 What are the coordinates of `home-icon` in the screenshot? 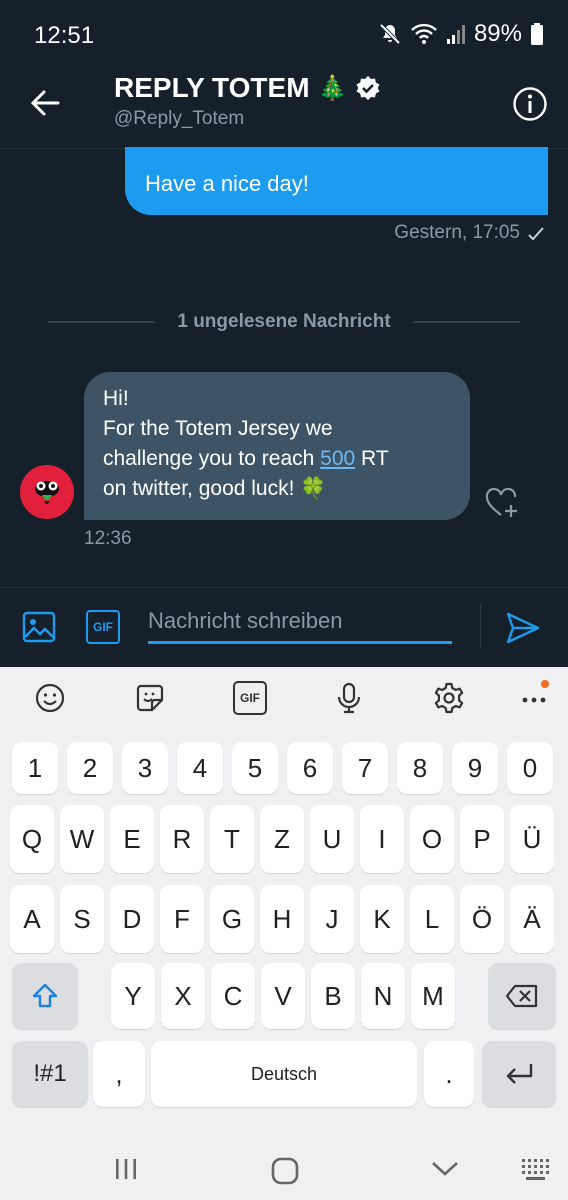 It's located at (285, 1171).